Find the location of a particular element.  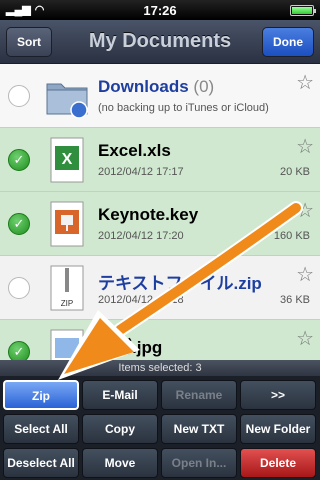

folder-icon is located at coordinates (67, 101).